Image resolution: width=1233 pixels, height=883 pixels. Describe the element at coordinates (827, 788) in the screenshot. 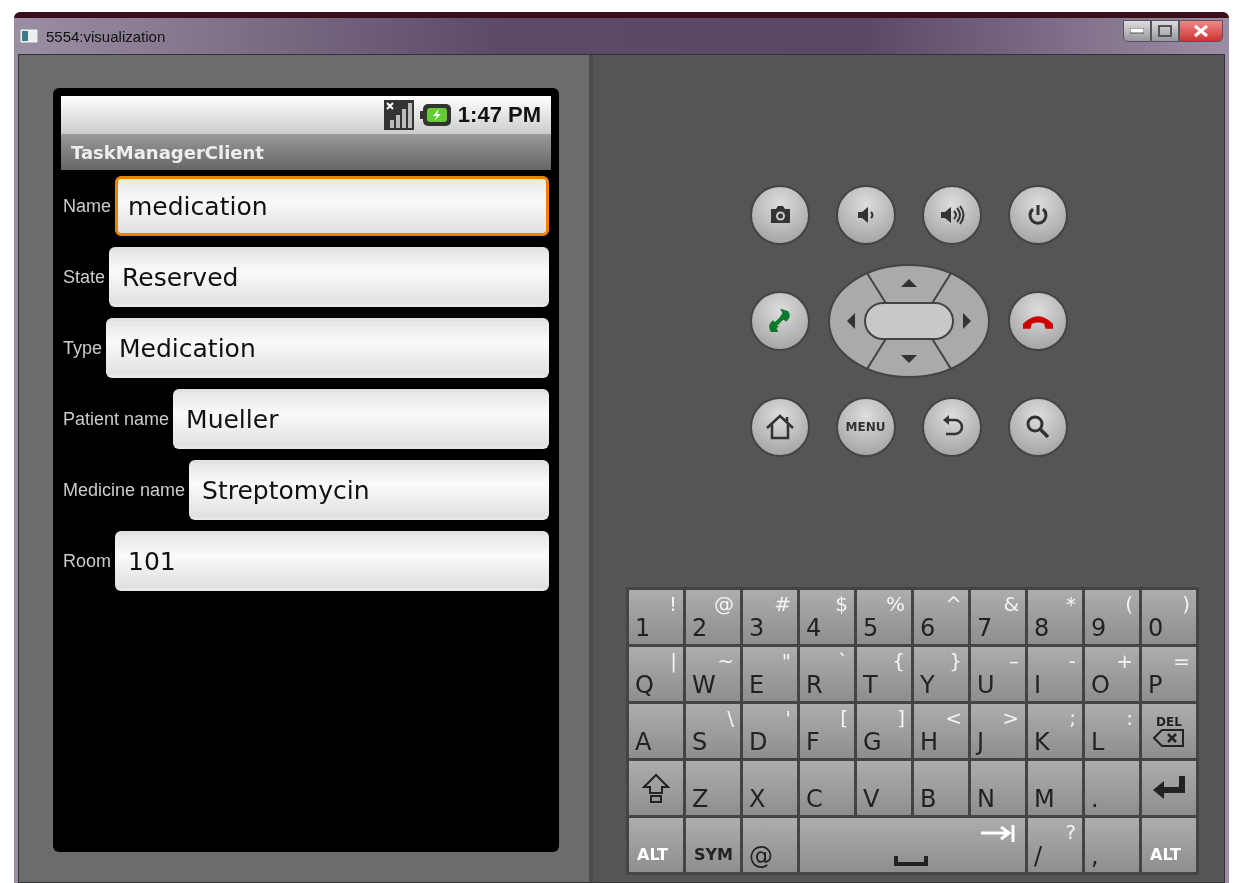

I see `keyboard-key: C` at that location.